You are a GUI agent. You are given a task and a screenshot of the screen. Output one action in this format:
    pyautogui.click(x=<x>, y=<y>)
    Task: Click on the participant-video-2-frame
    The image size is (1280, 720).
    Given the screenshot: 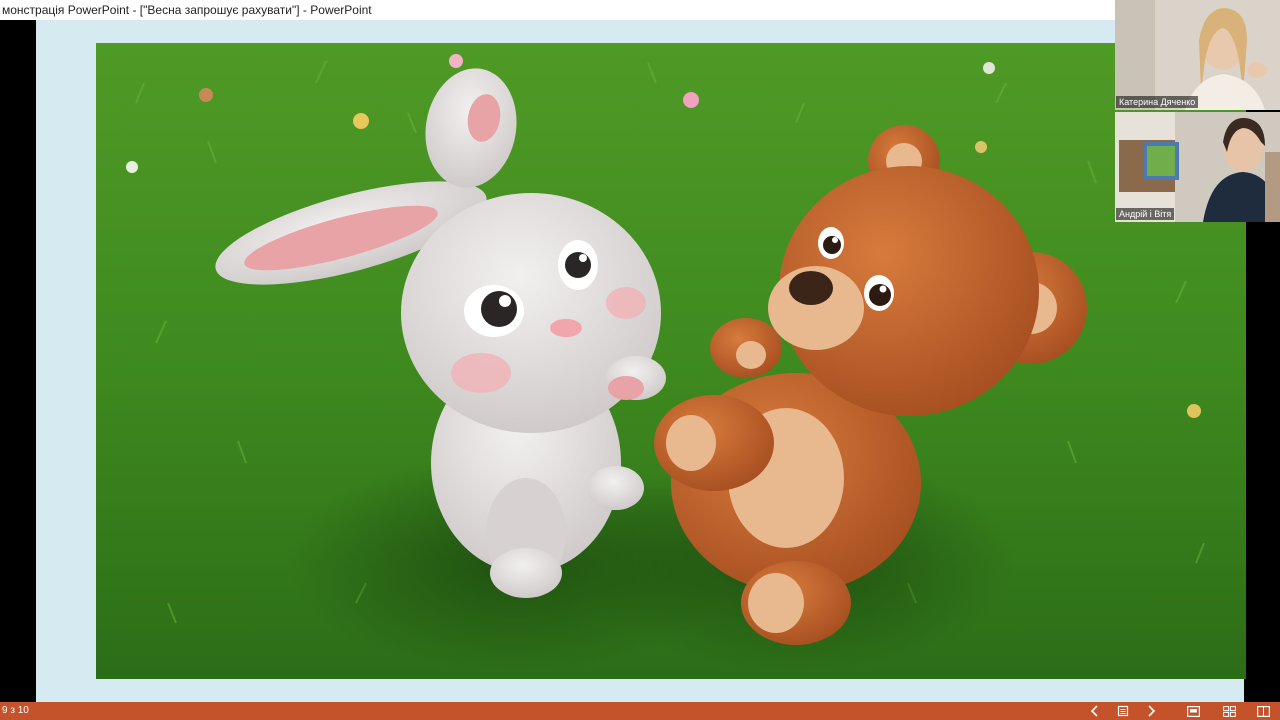 What is the action you would take?
    pyautogui.click(x=1197, y=167)
    